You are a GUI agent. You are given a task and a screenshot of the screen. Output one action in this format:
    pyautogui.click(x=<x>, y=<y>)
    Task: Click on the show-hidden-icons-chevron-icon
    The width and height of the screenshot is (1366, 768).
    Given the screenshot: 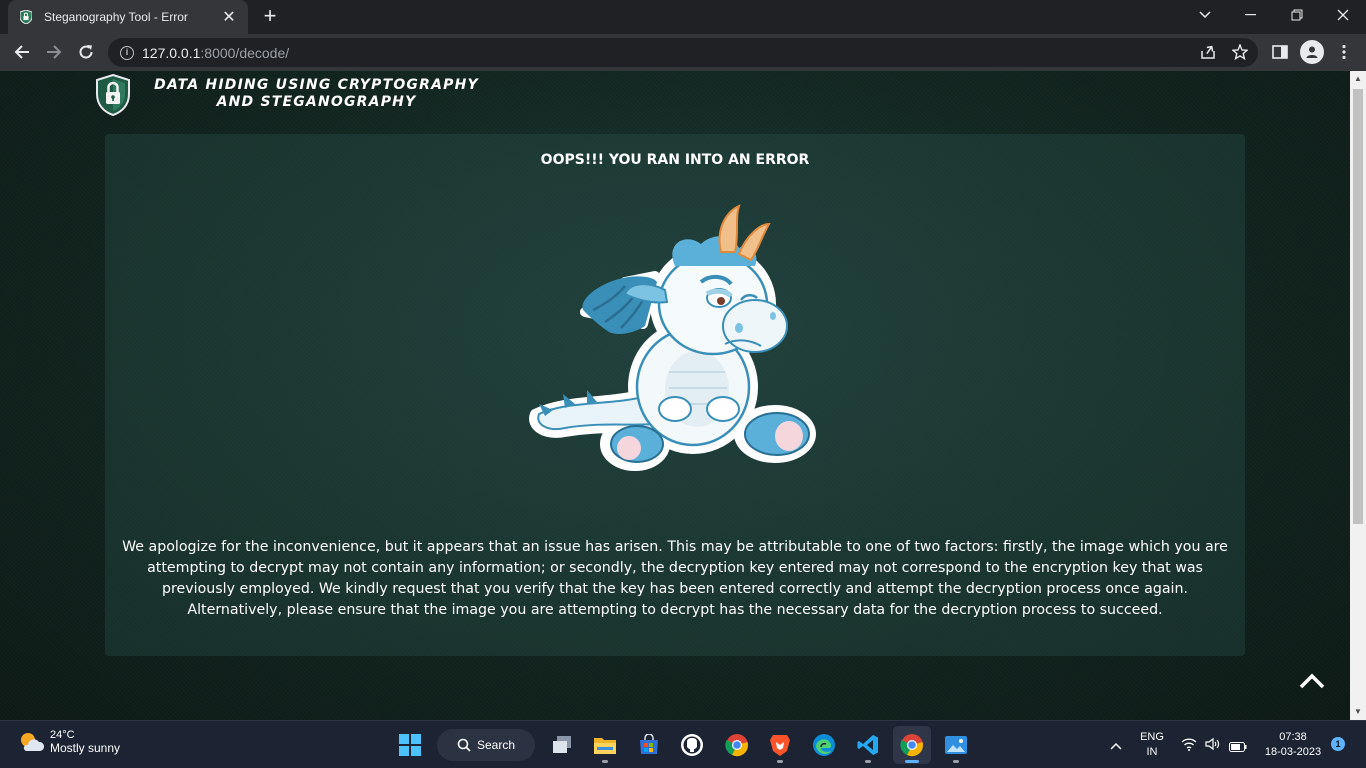 What is the action you would take?
    pyautogui.click(x=1116, y=746)
    